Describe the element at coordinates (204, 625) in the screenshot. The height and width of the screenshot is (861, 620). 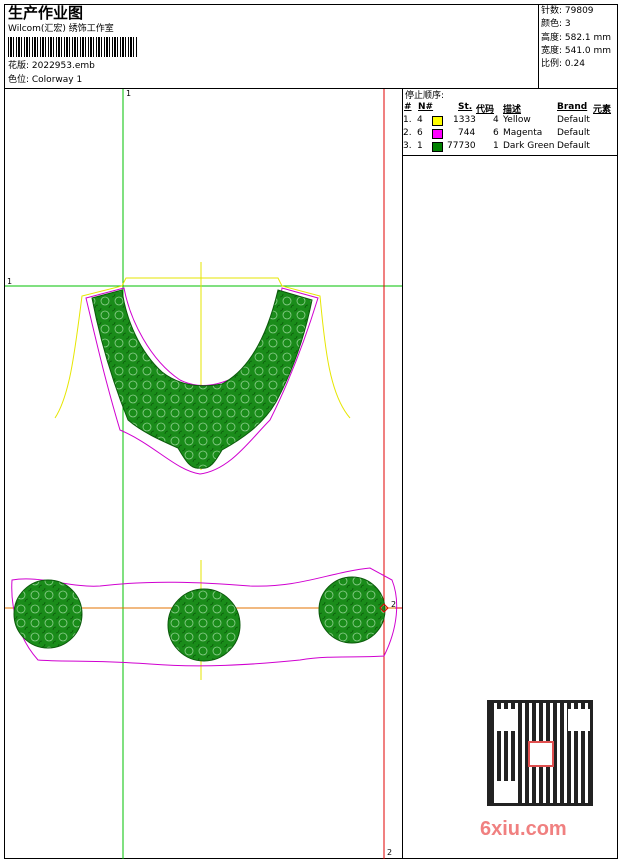
I see `rosette-center` at that location.